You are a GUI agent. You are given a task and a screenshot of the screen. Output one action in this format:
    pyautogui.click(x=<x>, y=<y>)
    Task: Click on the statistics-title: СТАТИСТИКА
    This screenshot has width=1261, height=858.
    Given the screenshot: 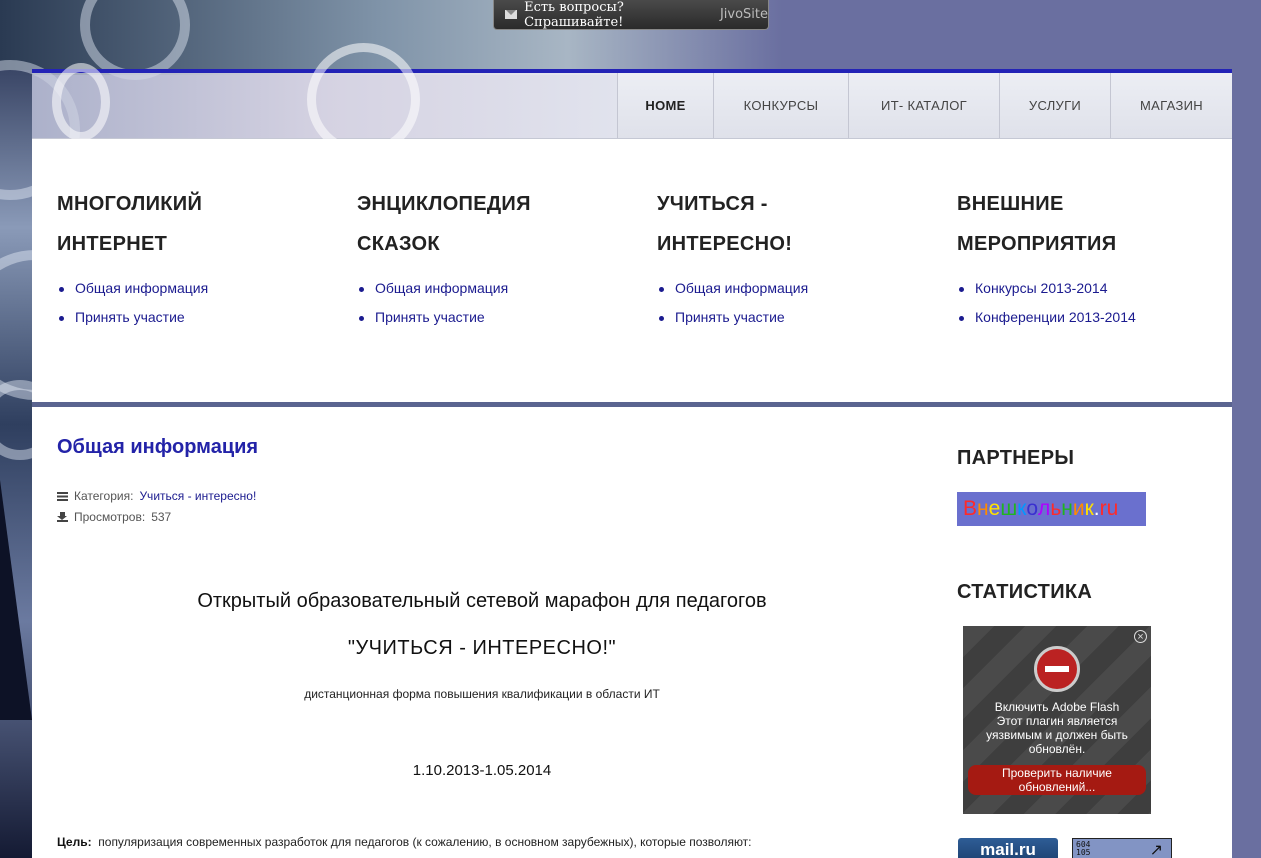 What is the action you would take?
    pyautogui.click(x=1025, y=592)
    